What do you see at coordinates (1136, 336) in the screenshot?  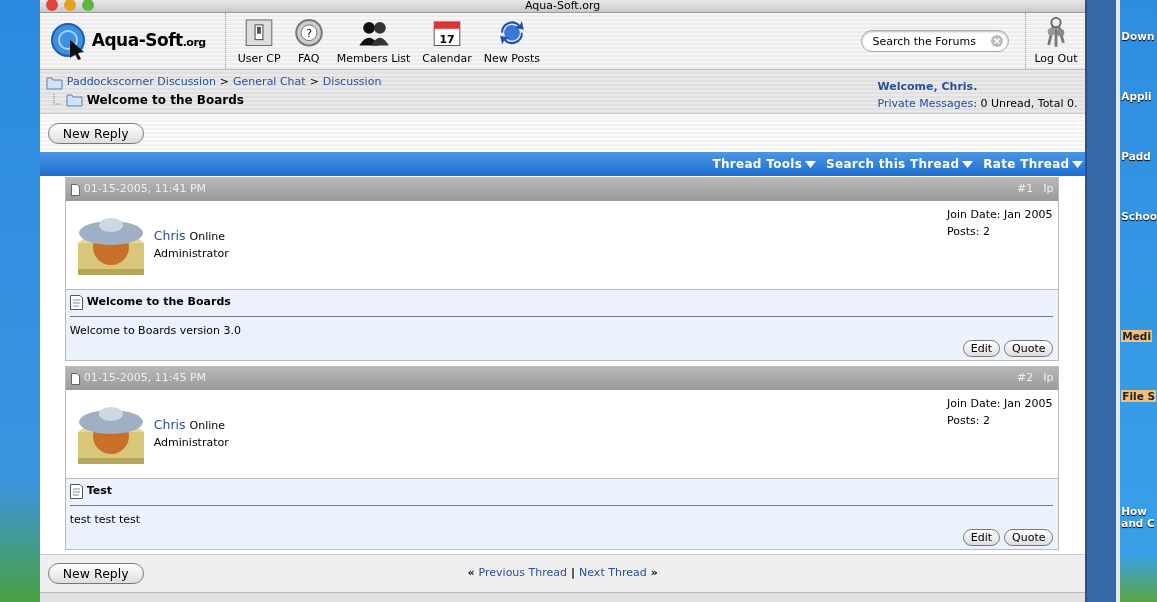 I see `desktop-icon-label: Medi` at bounding box center [1136, 336].